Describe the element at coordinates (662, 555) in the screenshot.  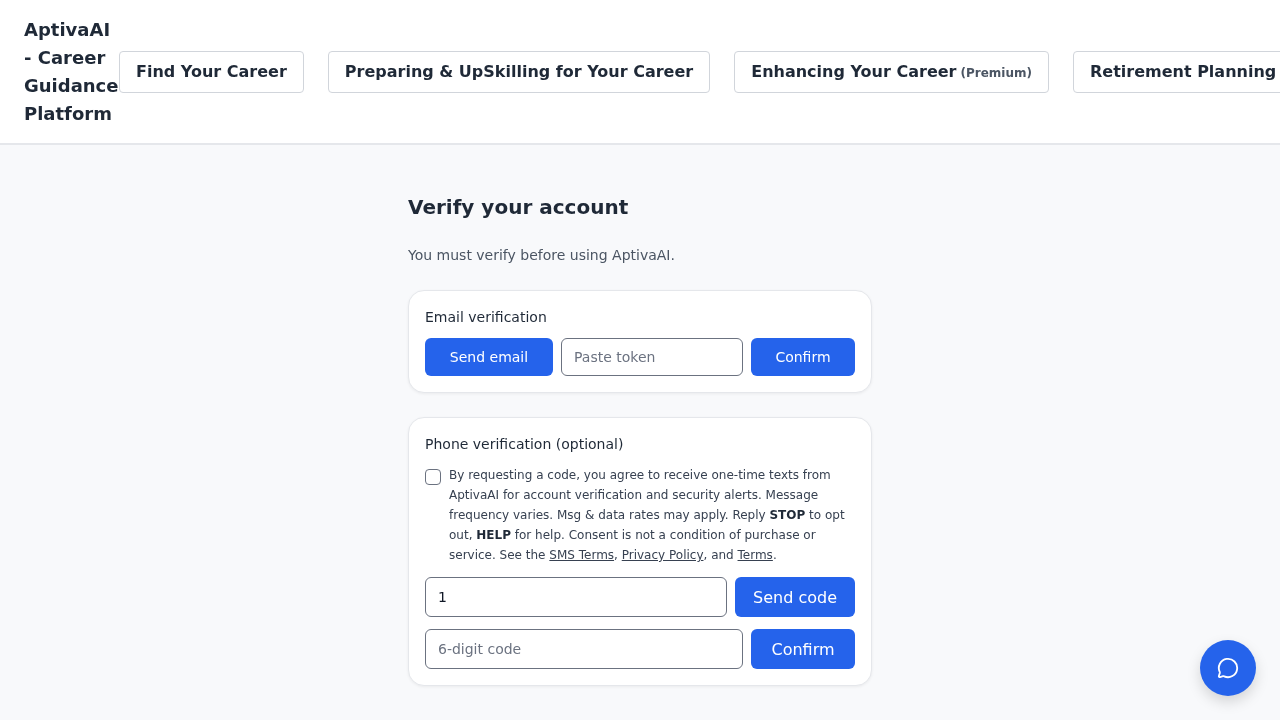
I see `text-link: Privacy Policy` at that location.